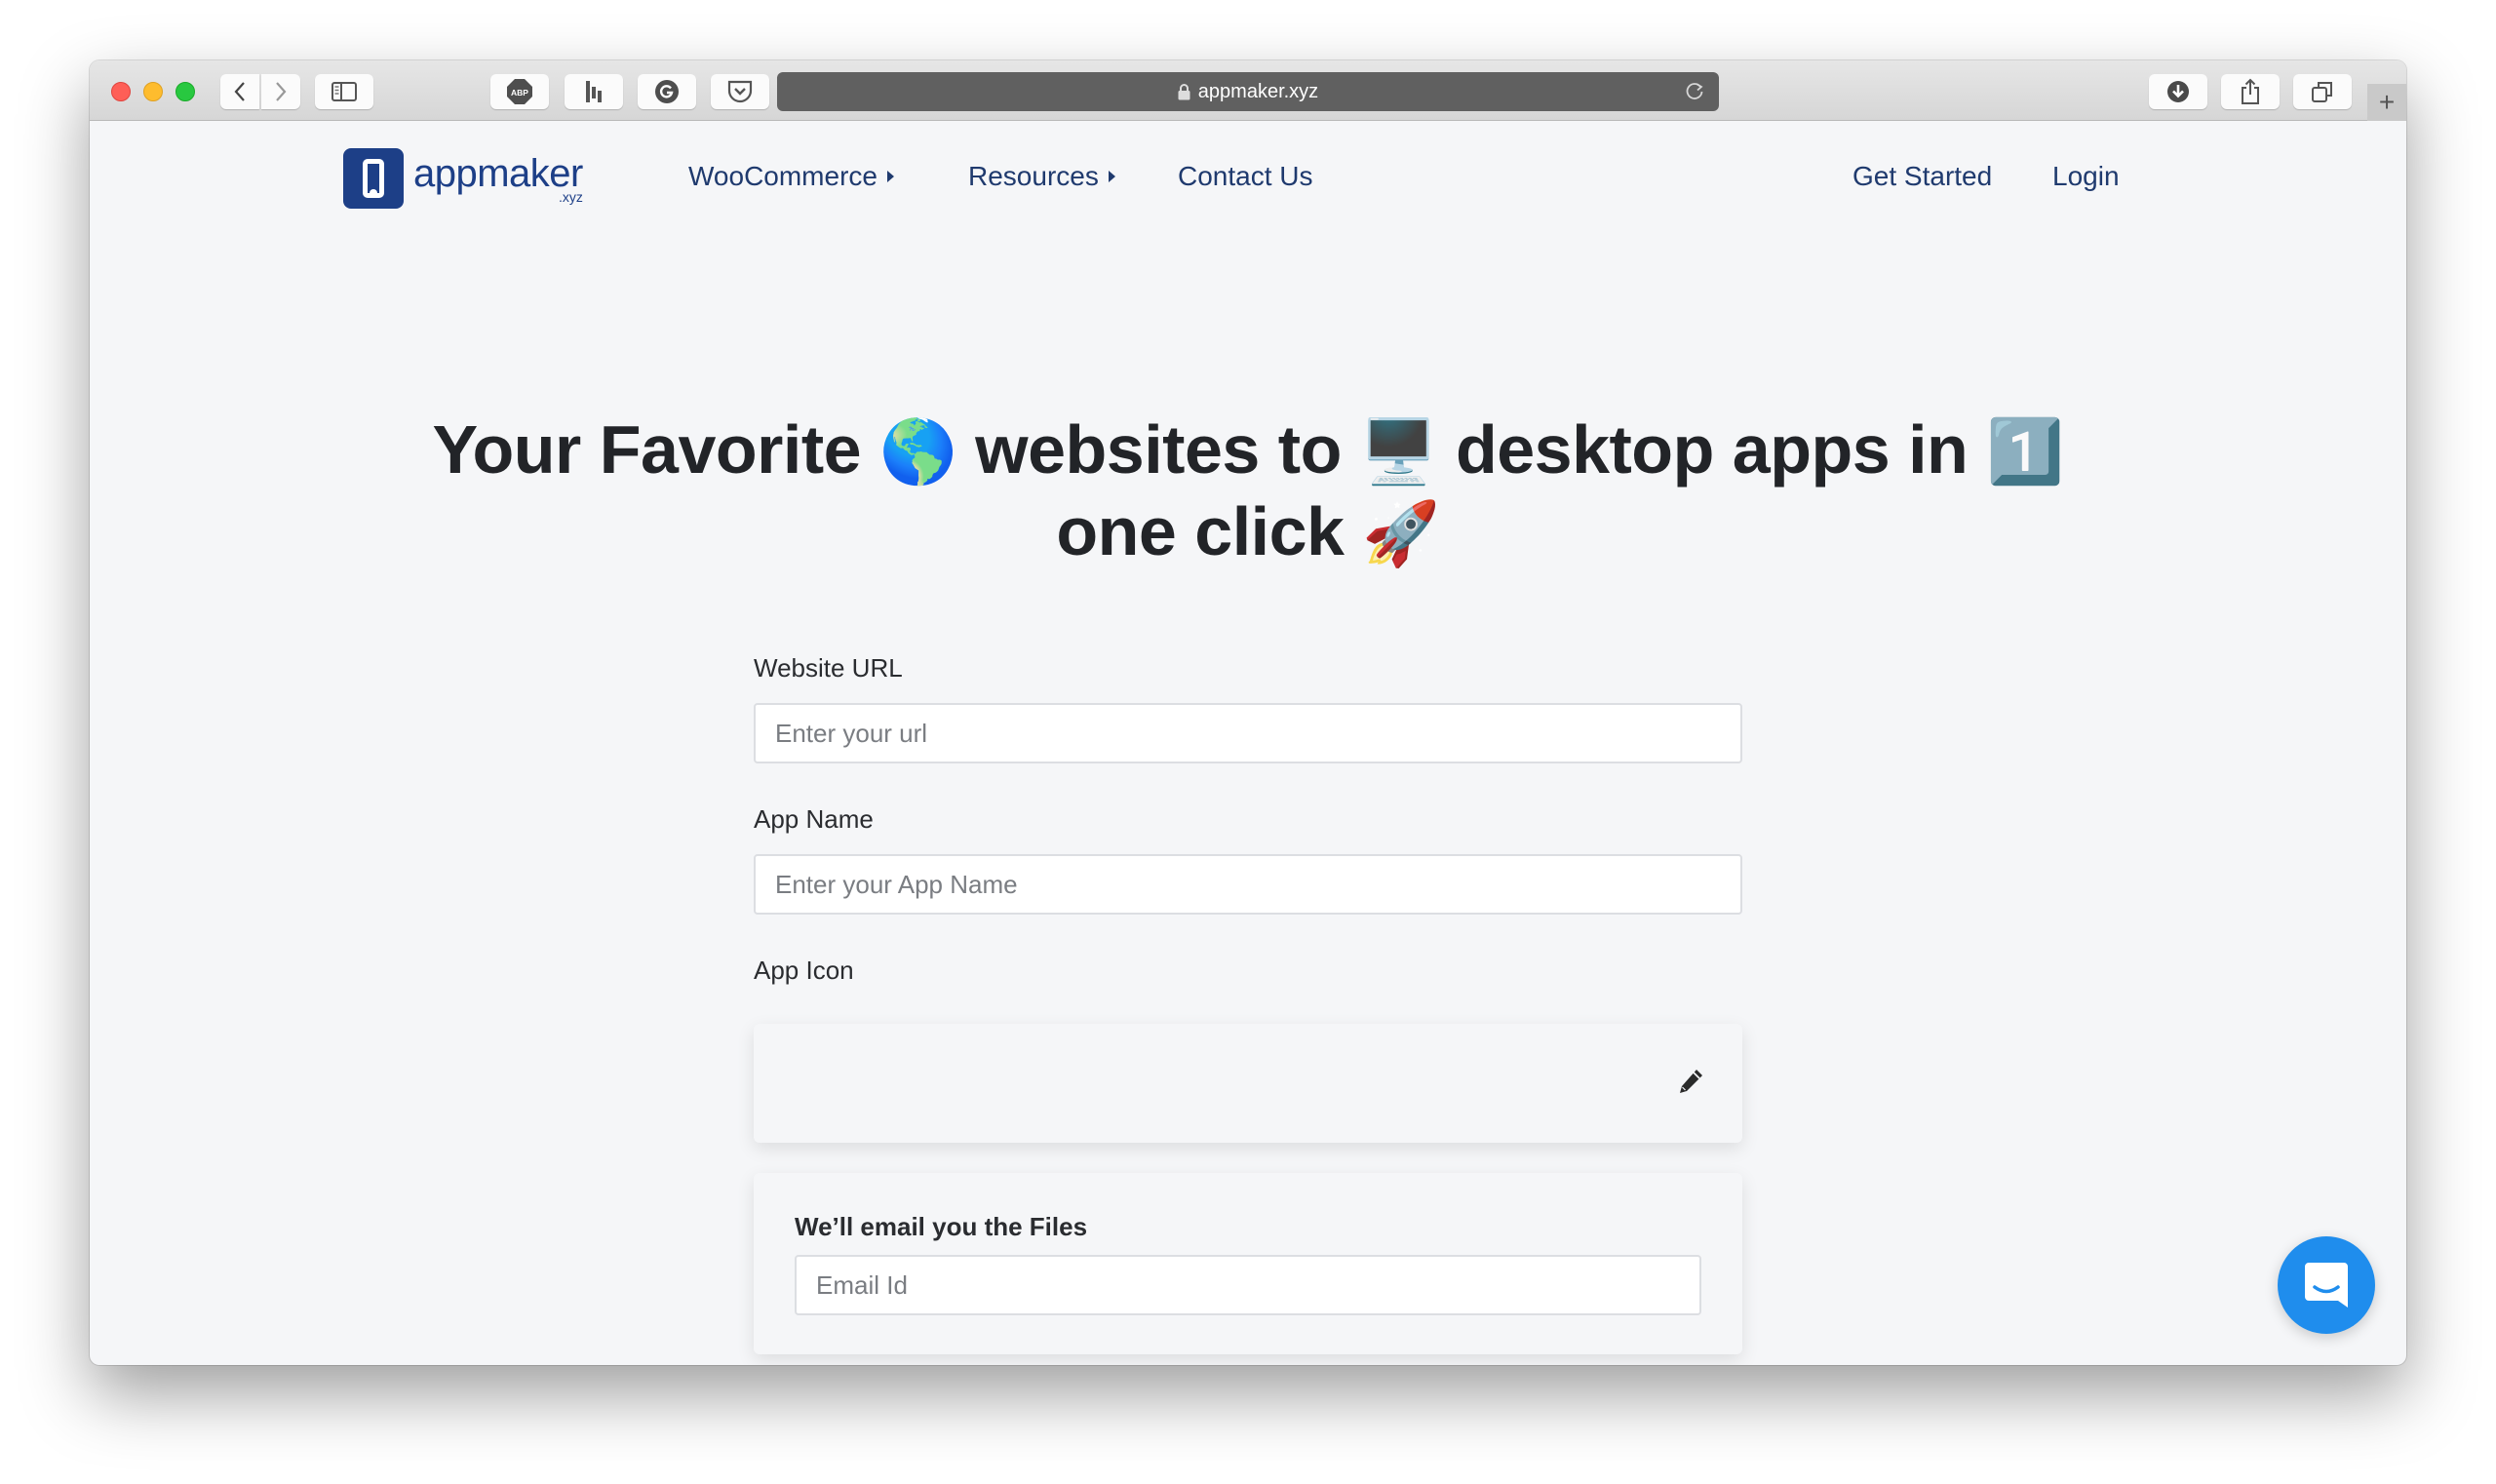 This screenshot has width=2496, height=1484. I want to click on hero-text: websites to, so click(1158, 449).